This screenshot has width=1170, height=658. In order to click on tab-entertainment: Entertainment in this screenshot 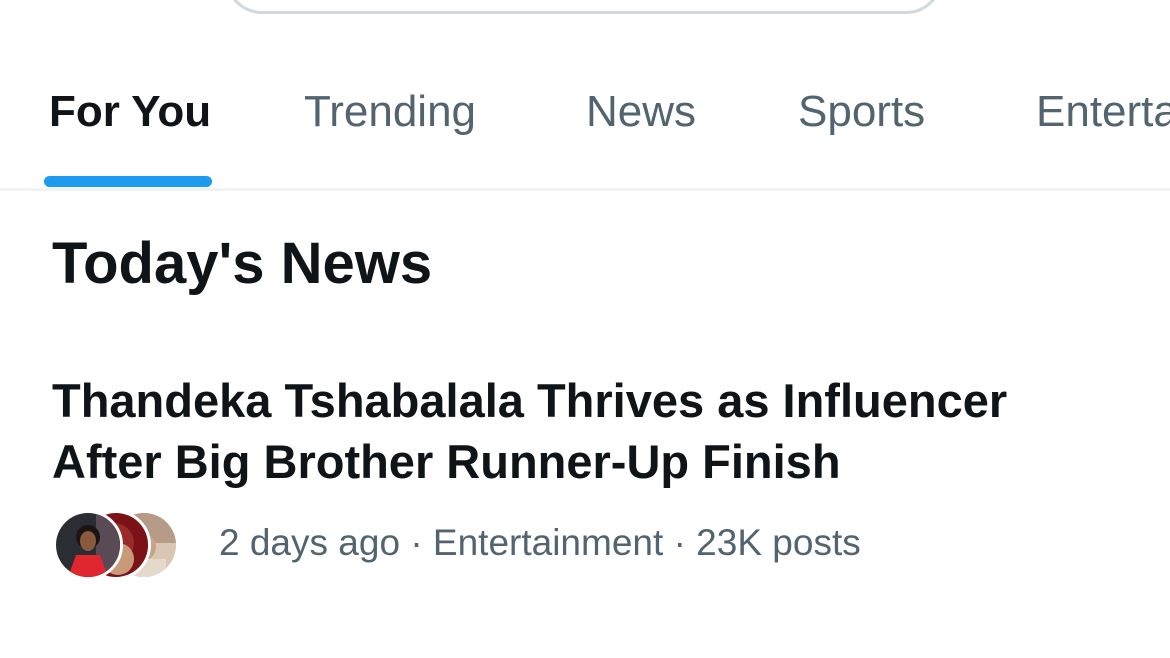, I will do `click(1103, 112)`.